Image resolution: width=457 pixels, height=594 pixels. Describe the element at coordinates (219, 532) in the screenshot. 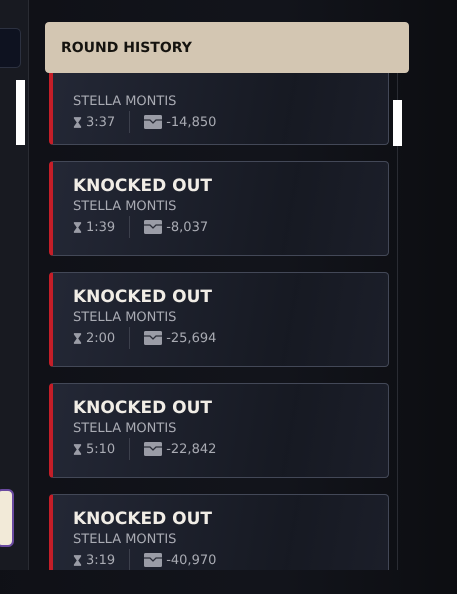

I see `round-card: KNOCKED OUT STELLA MONTIS 3:19 -40,970` at that location.